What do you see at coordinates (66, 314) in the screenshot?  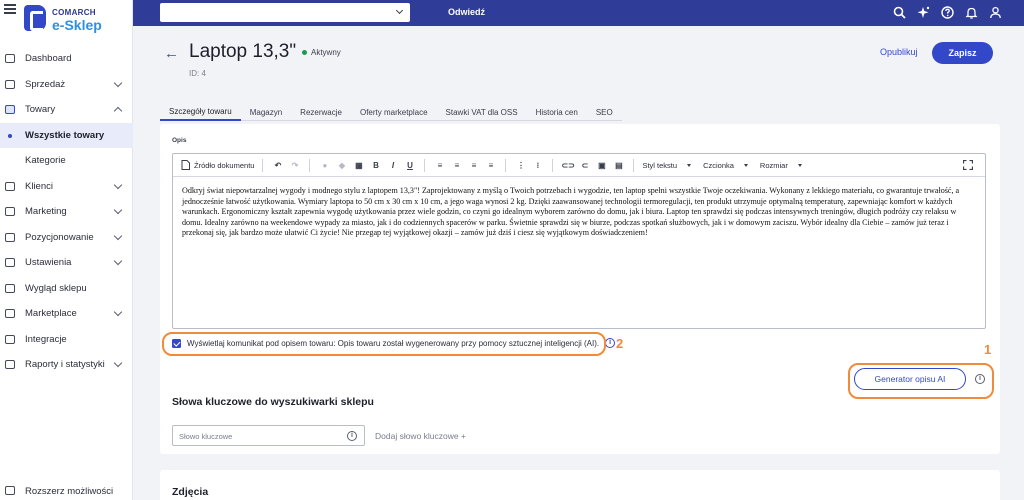 I see `sidebar-item-marketplace: Marketplace` at bounding box center [66, 314].